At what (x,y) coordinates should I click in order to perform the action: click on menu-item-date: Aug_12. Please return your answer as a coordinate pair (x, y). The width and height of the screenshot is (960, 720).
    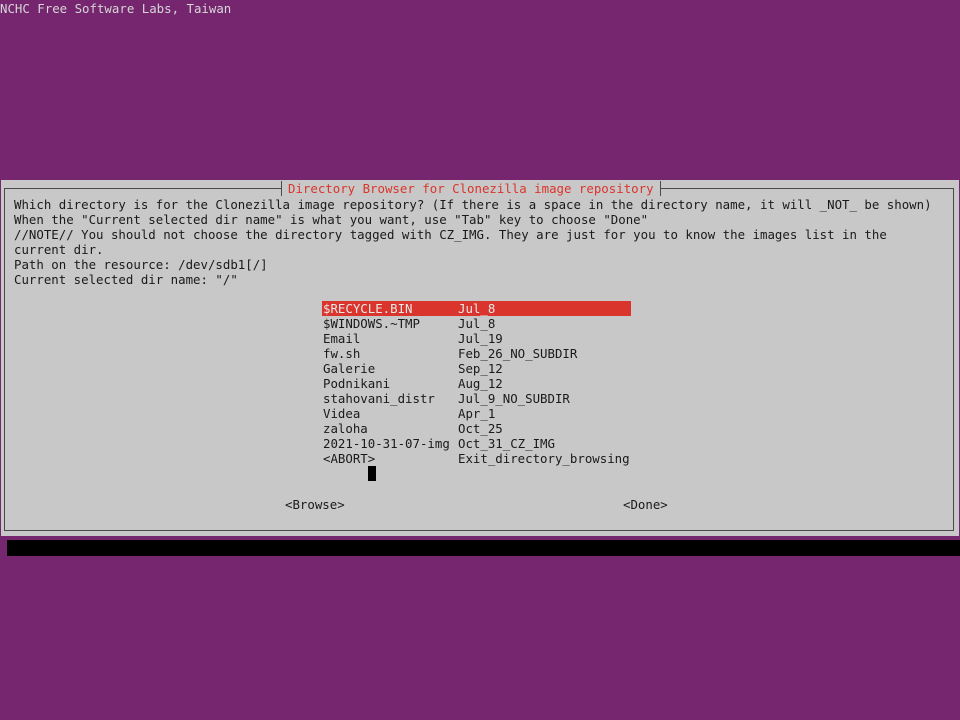
    Looking at the image, I should click on (480, 383).